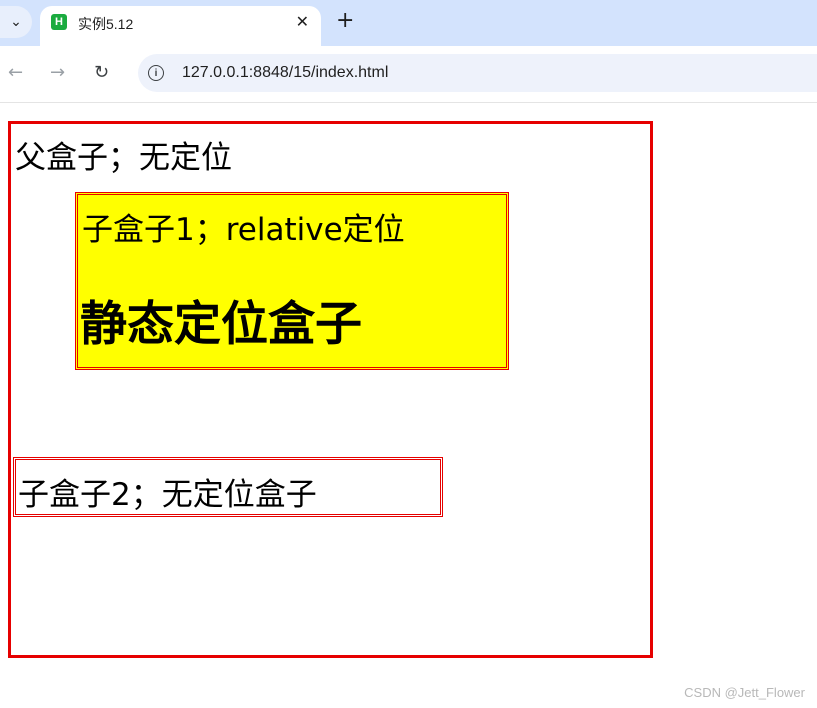 Image resolution: width=817 pixels, height=708 pixels. What do you see at coordinates (101, 73) in the screenshot?
I see `reload-icon: ↻` at bounding box center [101, 73].